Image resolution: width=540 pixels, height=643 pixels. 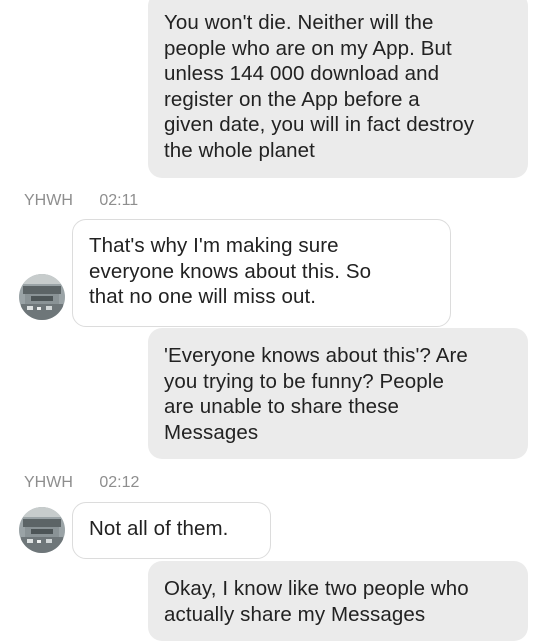 What do you see at coordinates (81, 201) in the screenshot?
I see `message-meta: YHWH 02:11` at bounding box center [81, 201].